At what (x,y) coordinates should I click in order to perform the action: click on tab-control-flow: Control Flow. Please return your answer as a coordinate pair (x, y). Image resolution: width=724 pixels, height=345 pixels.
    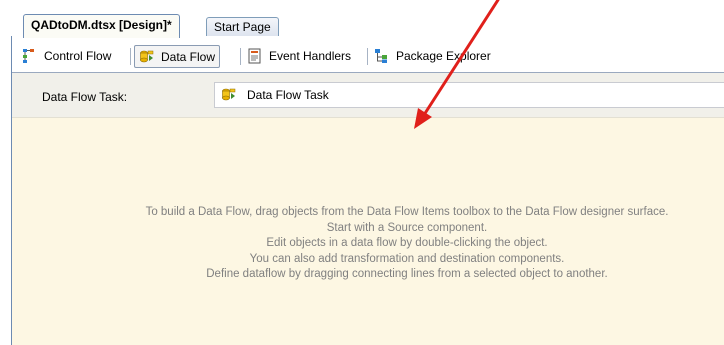
    Looking at the image, I should click on (66, 56).